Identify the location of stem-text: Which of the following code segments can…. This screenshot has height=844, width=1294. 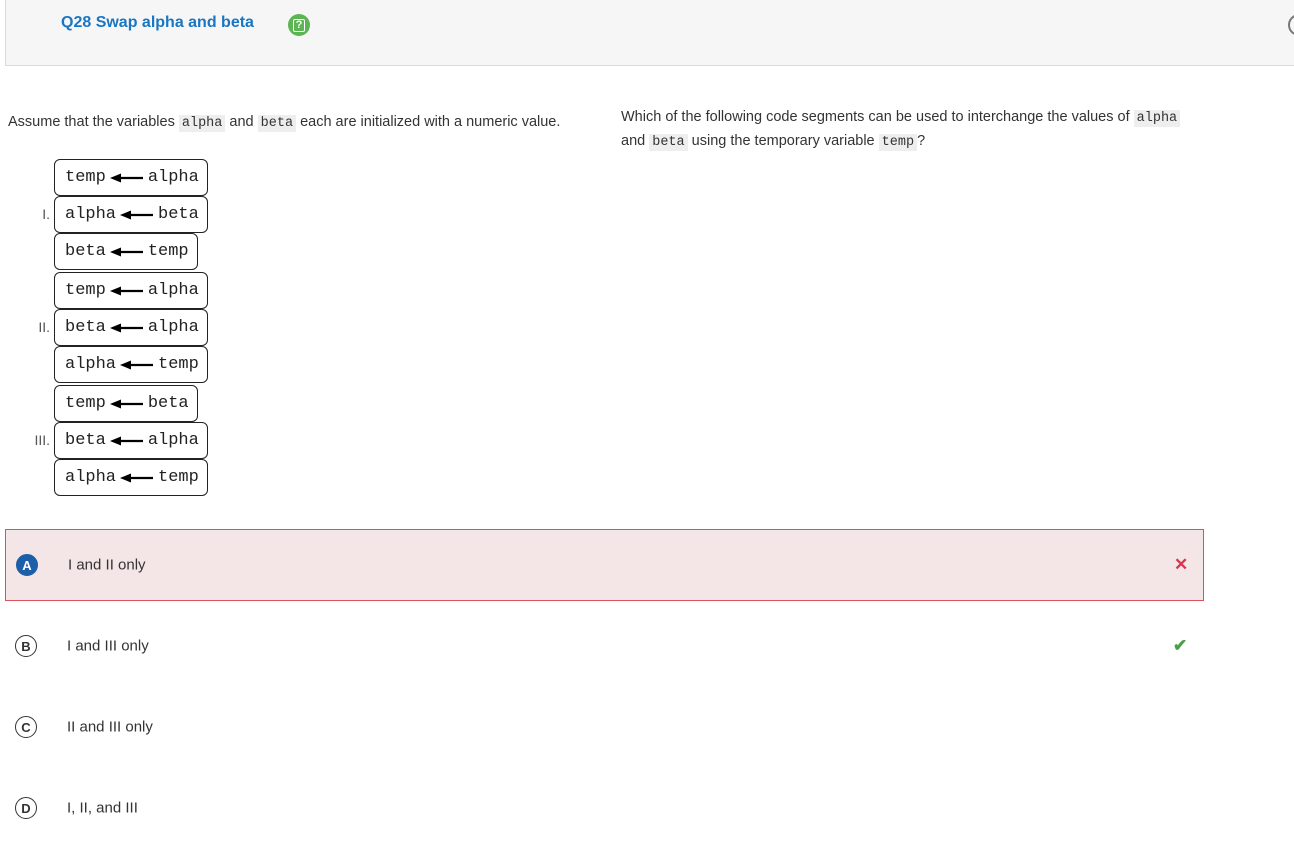
(877, 117).